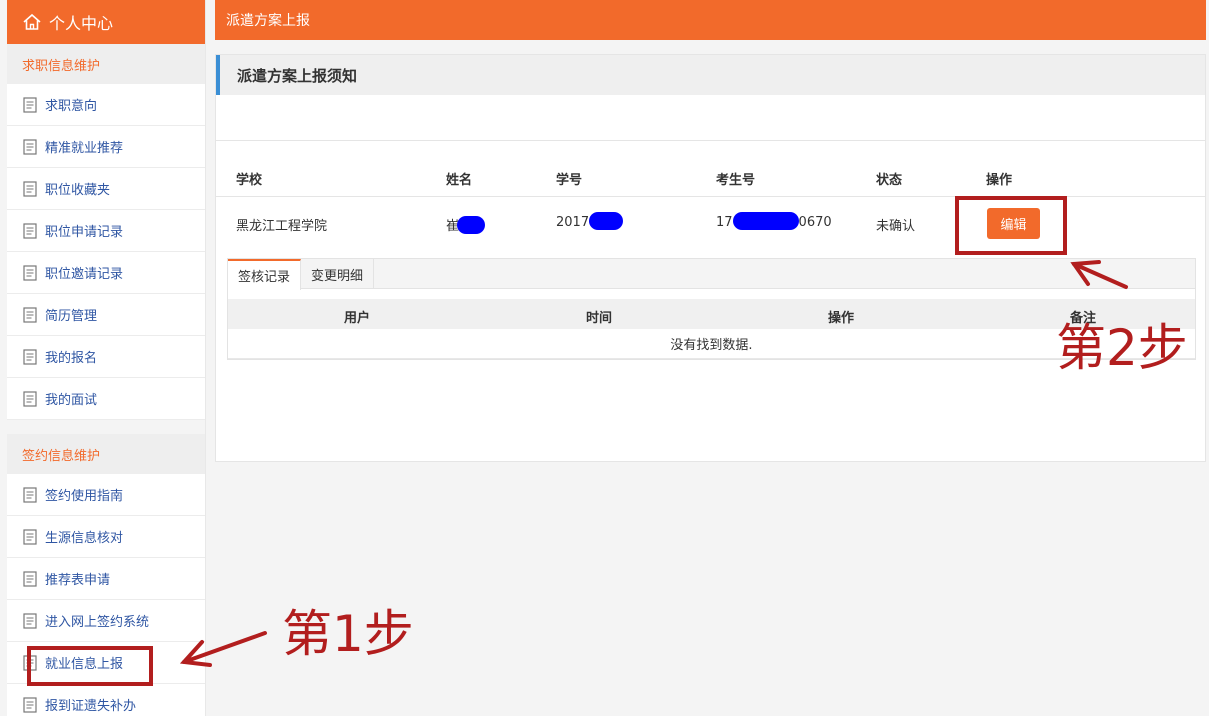 Image resolution: width=1209 pixels, height=716 pixels. I want to click on sidebar-item-label: 生源信息核对, so click(84, 538).